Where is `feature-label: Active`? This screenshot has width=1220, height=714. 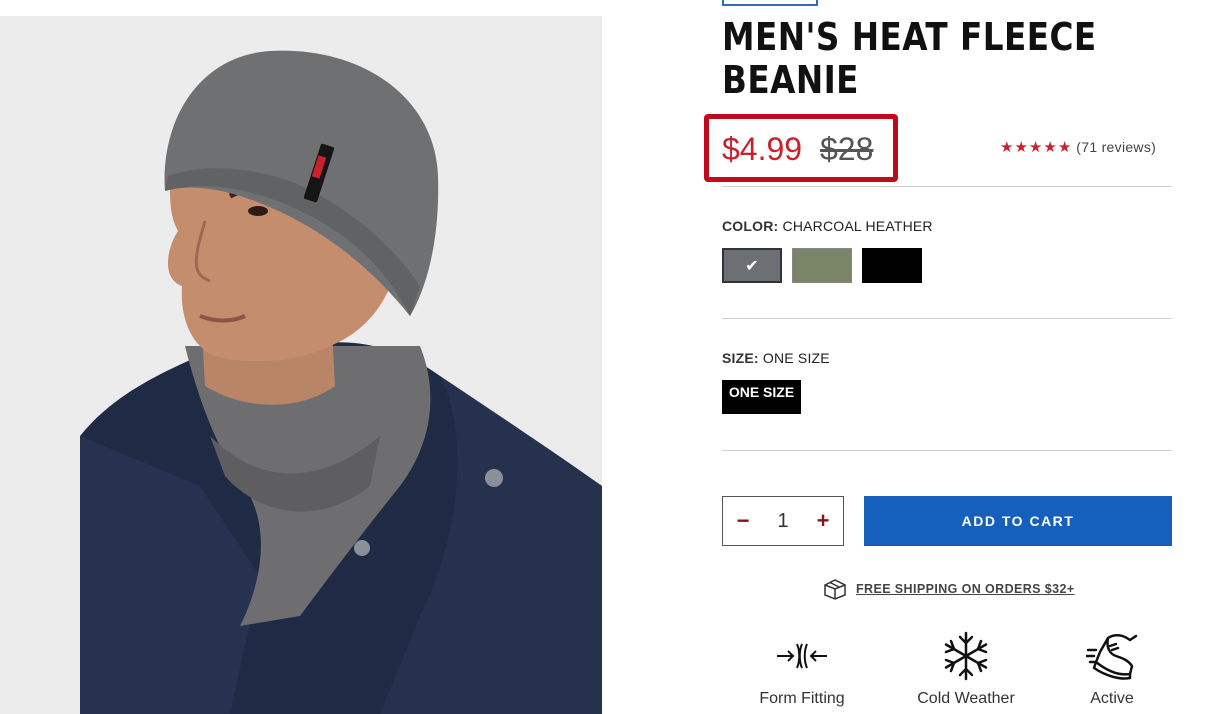
feature-label: Active is located at coordinates (1112, 698).